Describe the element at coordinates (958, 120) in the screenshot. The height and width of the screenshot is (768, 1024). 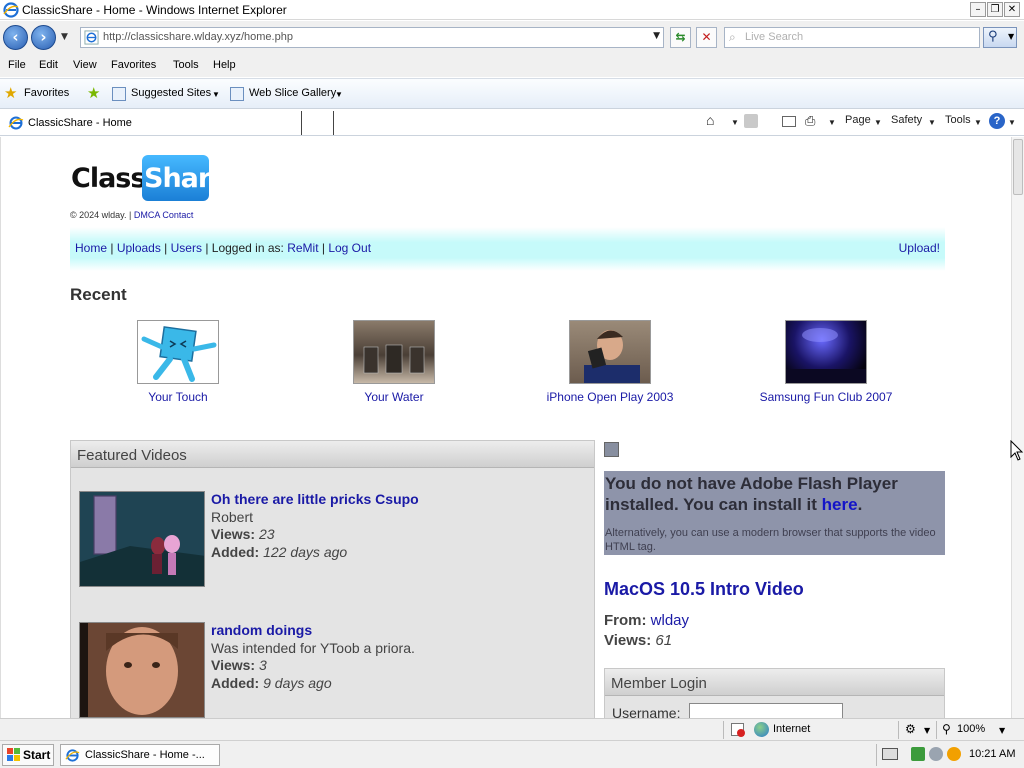
I see `tools-menu: Tools` at that location.